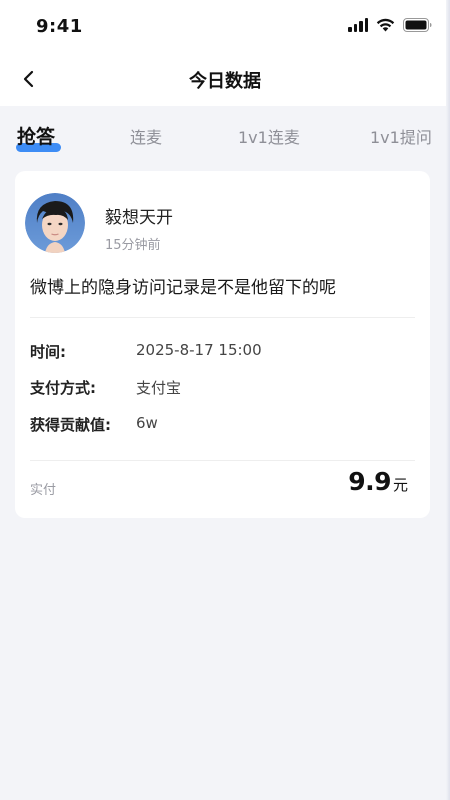 This screenshot has height=800, width=450. What do you see at coordinates (369, 481) in the screenshot?
I see `amount-value: 9.9` at bounding box center [369, 481].